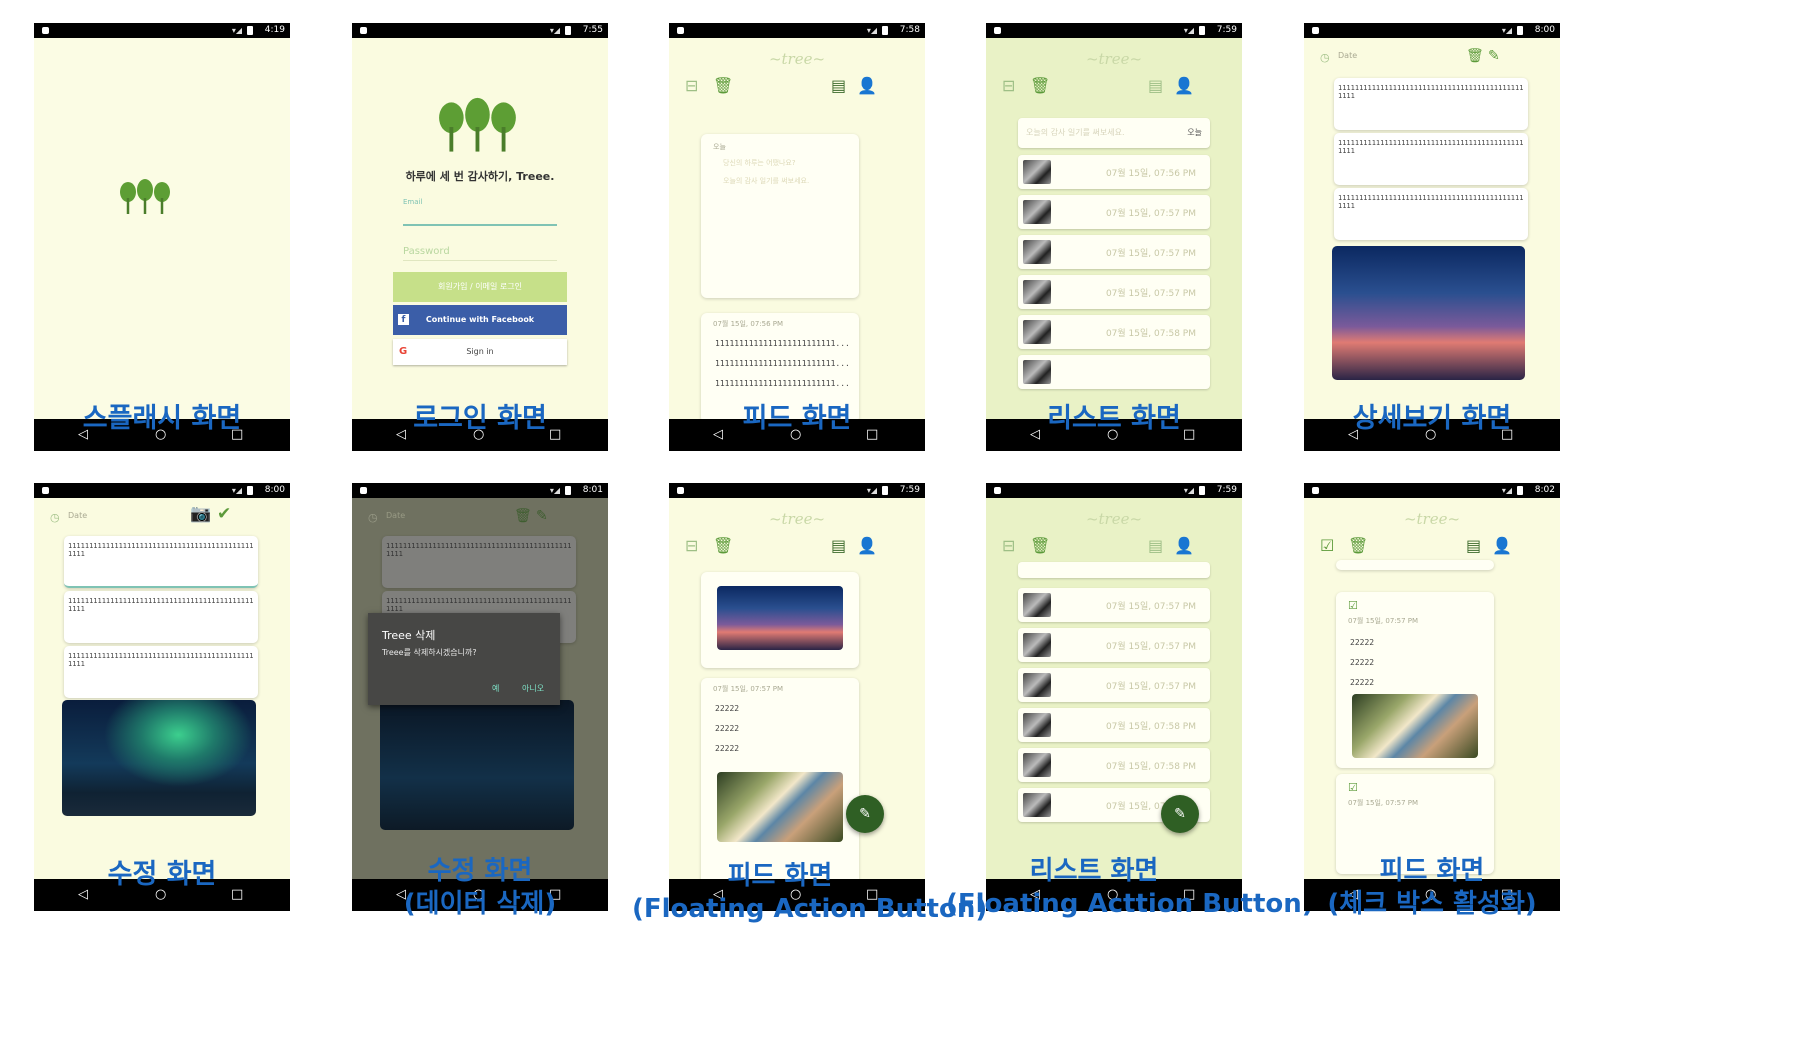 This screenshot has width=1811, height=1064. Describe the element at coordinates (1114, 519) in the screenshot. I see `app-script-logo: ~tree~` at that location.